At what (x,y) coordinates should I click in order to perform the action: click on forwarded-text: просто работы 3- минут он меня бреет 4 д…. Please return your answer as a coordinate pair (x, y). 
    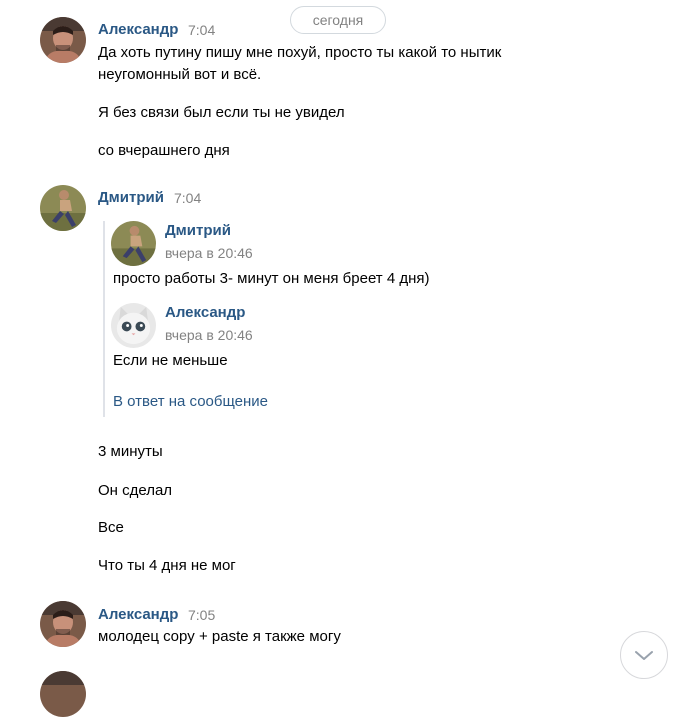
    Looking at the image, I should click on (271, 278).